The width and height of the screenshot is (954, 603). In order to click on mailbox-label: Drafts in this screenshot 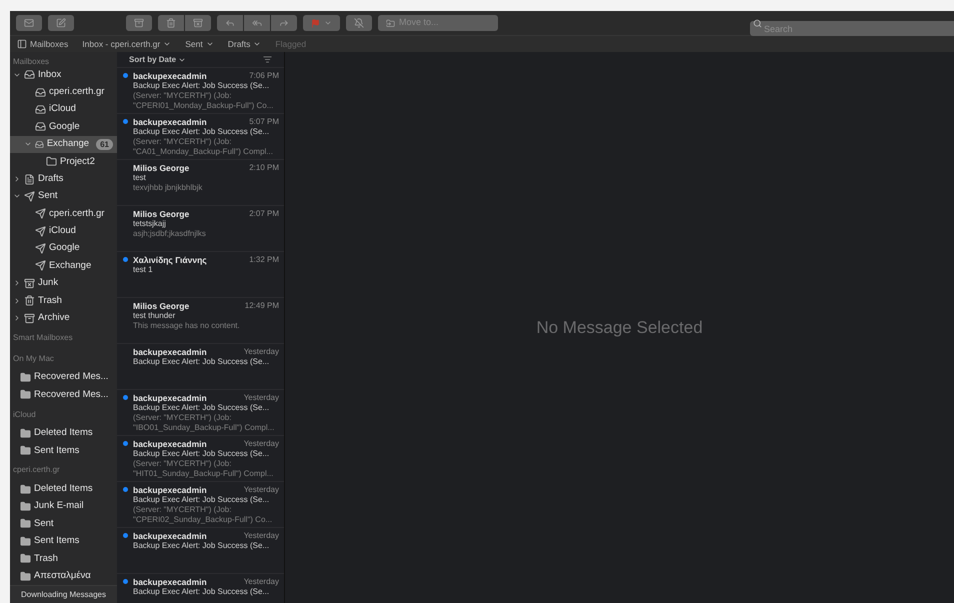, I will do `click(51, 179)`.